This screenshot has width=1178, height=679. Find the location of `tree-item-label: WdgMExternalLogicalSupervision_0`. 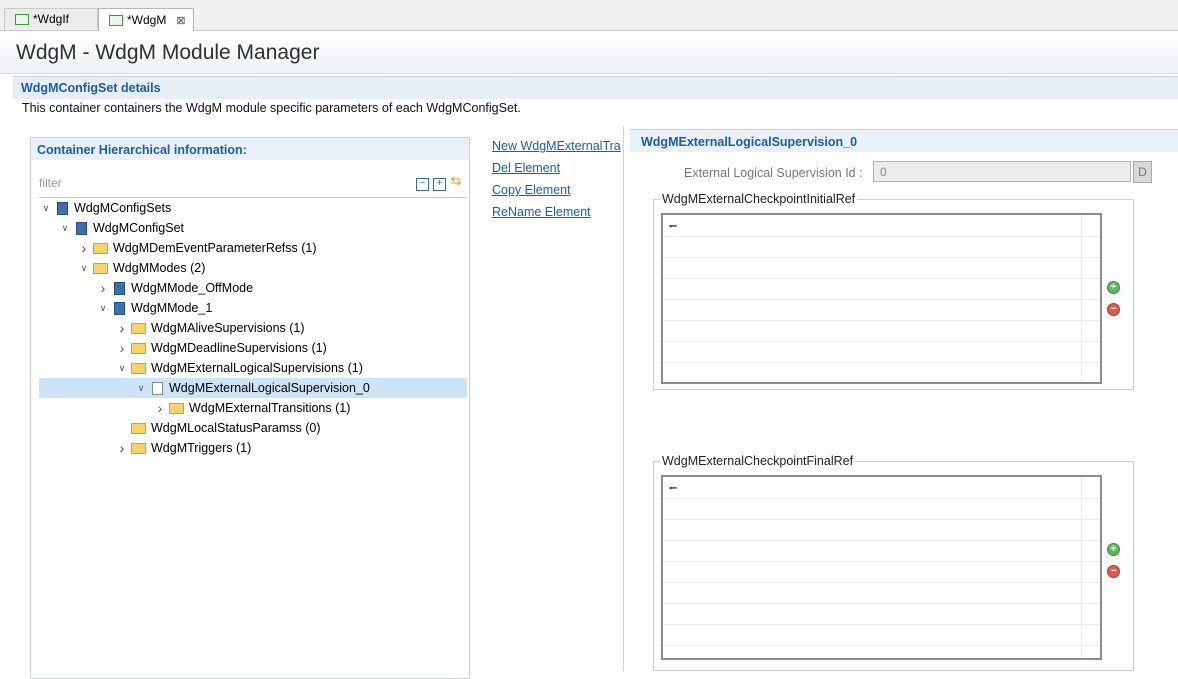

tree-item-label: WdgMExternalLogicalSupervision_0 is located at coordinates (269, 388).